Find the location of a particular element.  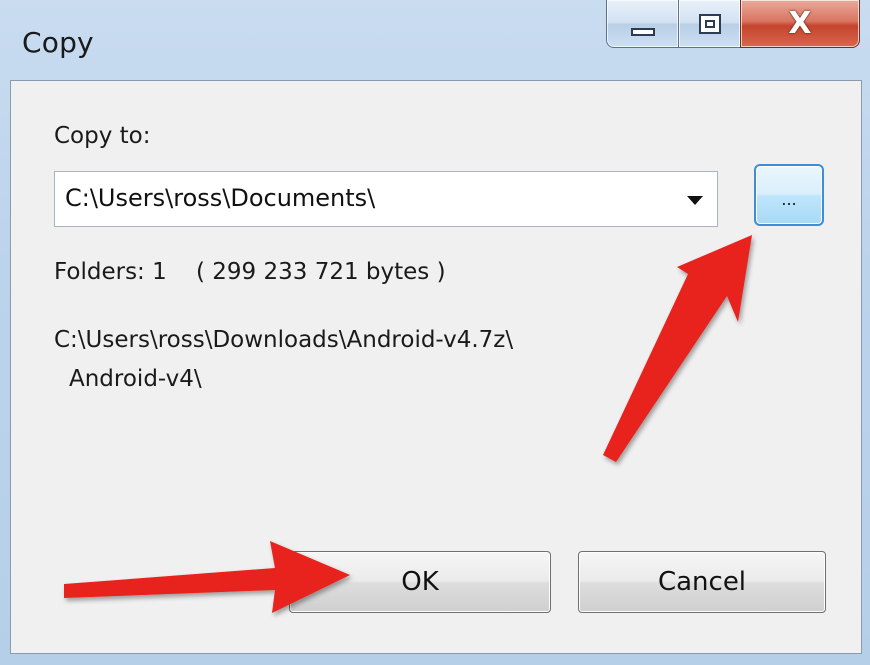

caption-buttons: X is located at coordinates (733, 28).